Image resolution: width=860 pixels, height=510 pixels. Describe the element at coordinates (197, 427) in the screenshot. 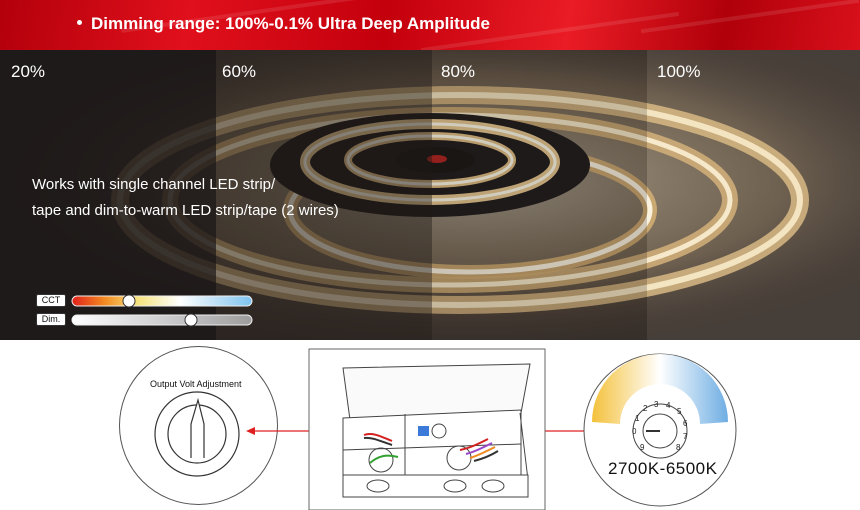

I see `voltage-knob-pointer` at that location.